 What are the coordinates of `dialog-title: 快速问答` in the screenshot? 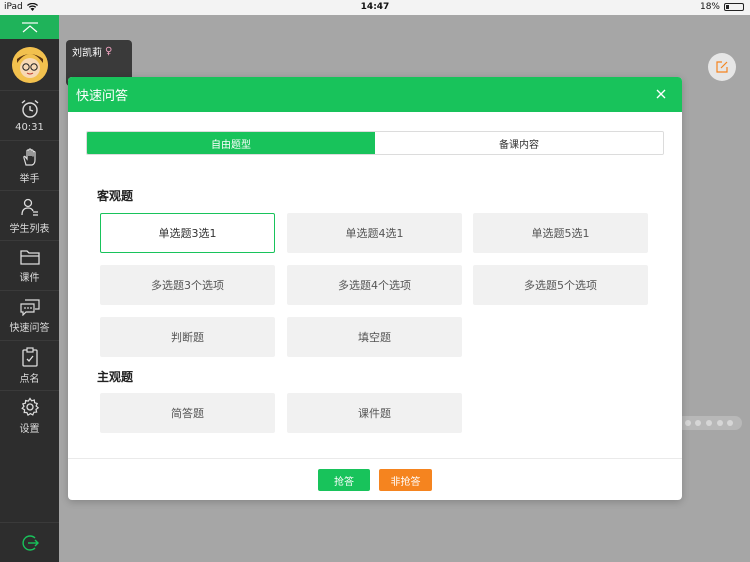 It's located at (102, 96).